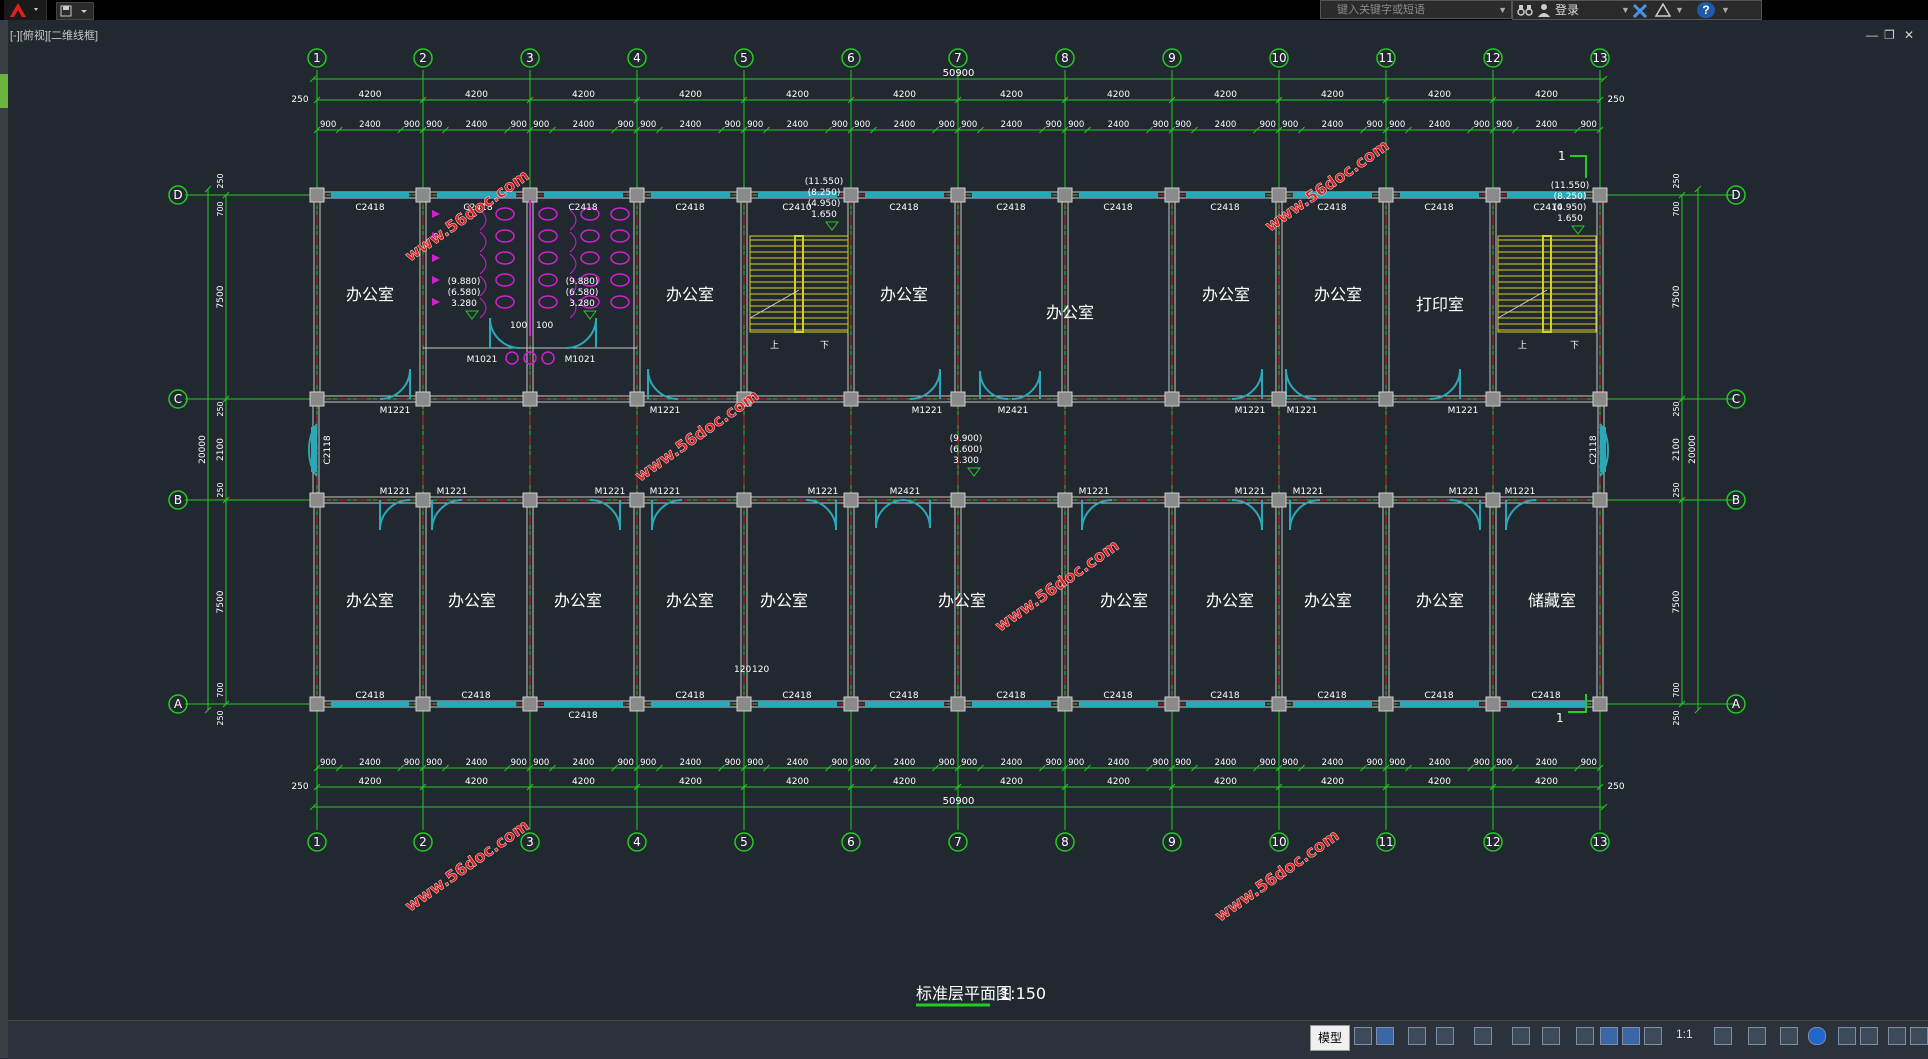 This screenshot has width=1928, height=1059. What do you see at coordinates (1706, 10) in the screenshot?
I see `help-icon: ?` at bounding box center [1706, 10].